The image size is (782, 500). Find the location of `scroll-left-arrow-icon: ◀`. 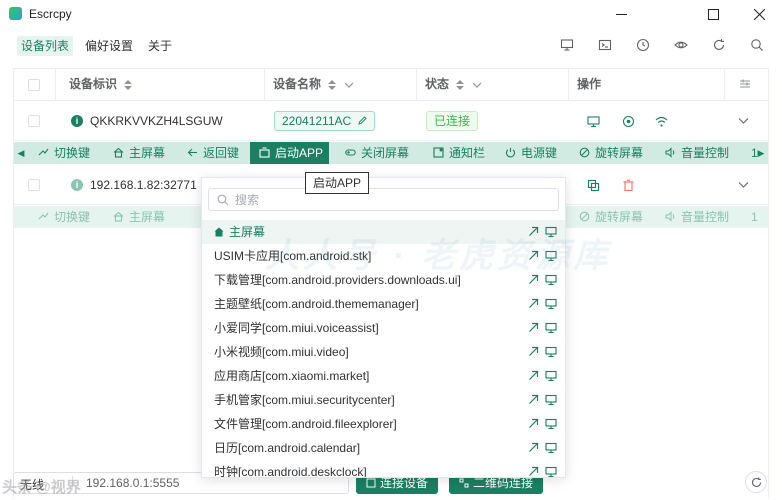

scroll-left-arrow-icon: ◀ is located at coordinates (21, 153).